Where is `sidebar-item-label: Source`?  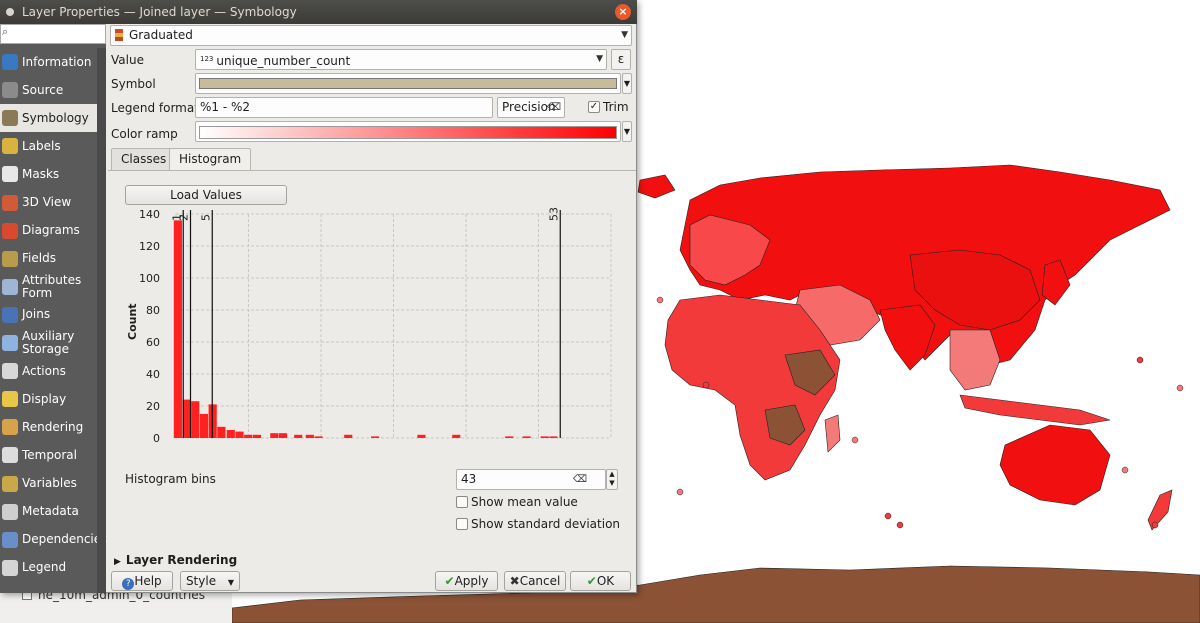
sidebar-item-label: Source is located at coordinates (43, 89).